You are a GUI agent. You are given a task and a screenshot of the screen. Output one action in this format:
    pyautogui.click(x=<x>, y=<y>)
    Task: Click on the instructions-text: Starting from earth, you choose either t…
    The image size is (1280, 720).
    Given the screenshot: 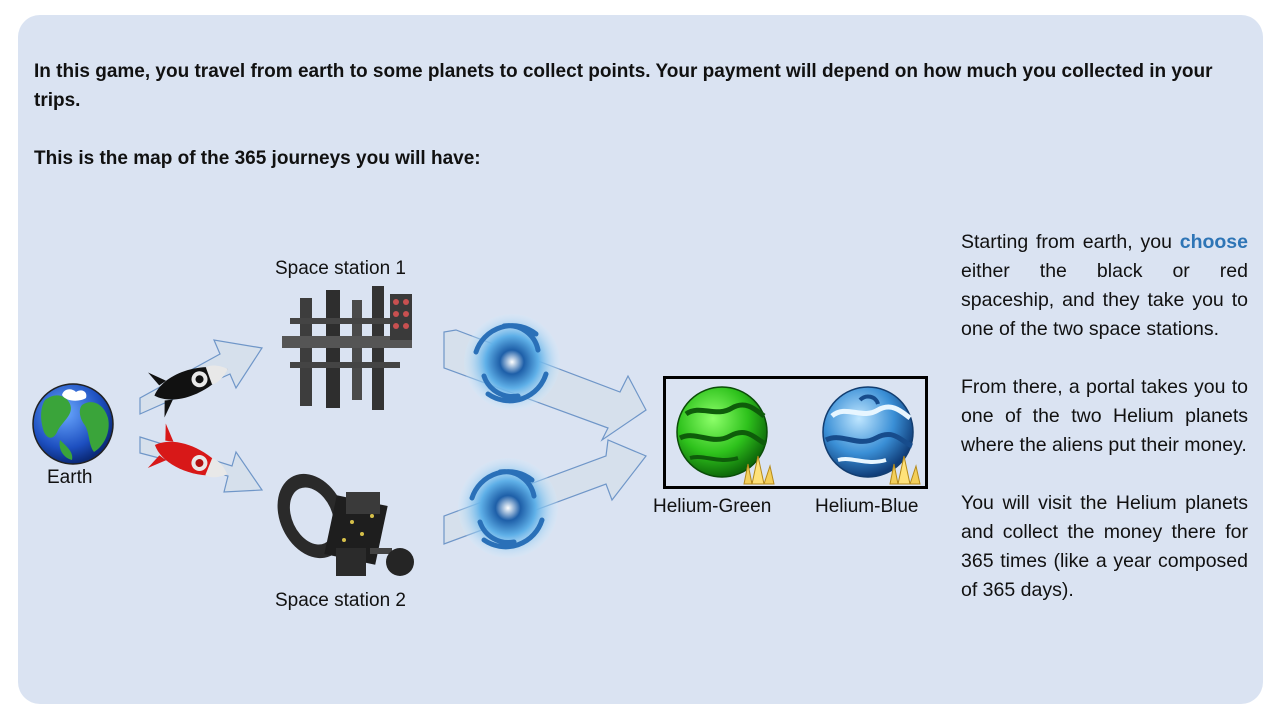 What is the action you would take?
    pyautogui.click(x=1104, y=431)
    